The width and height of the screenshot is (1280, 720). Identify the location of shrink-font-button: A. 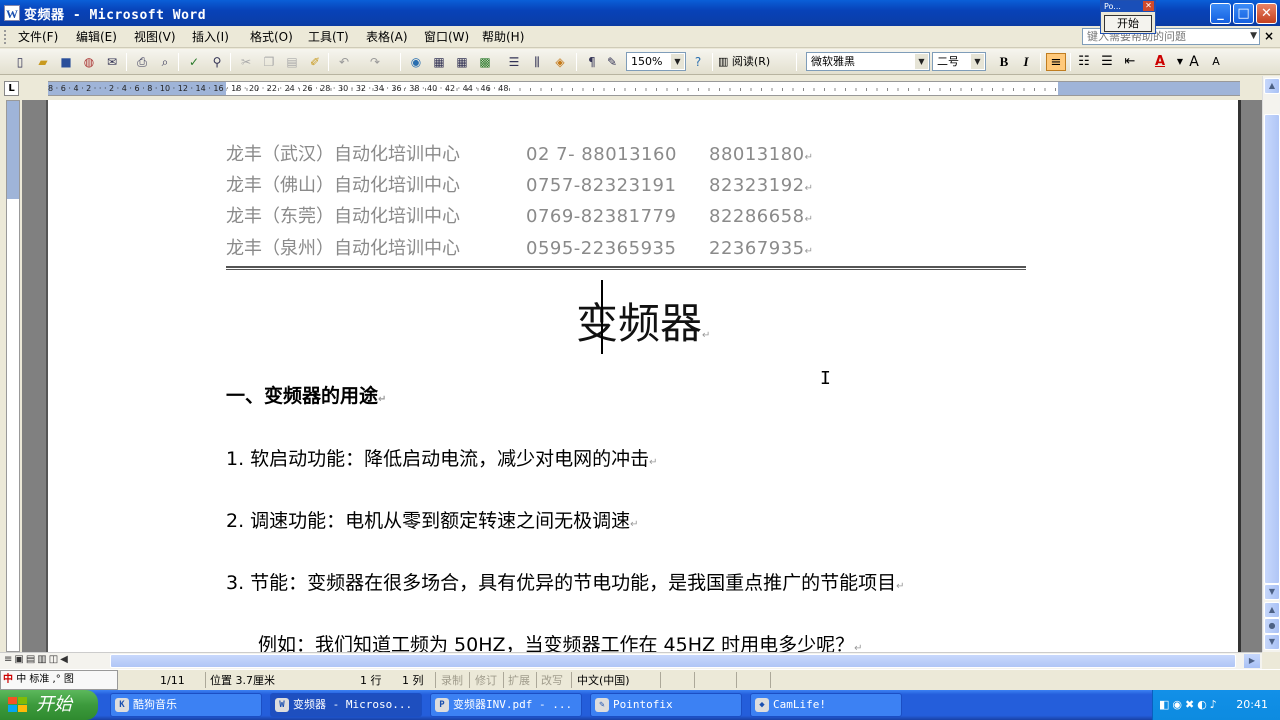
(1216, 62).